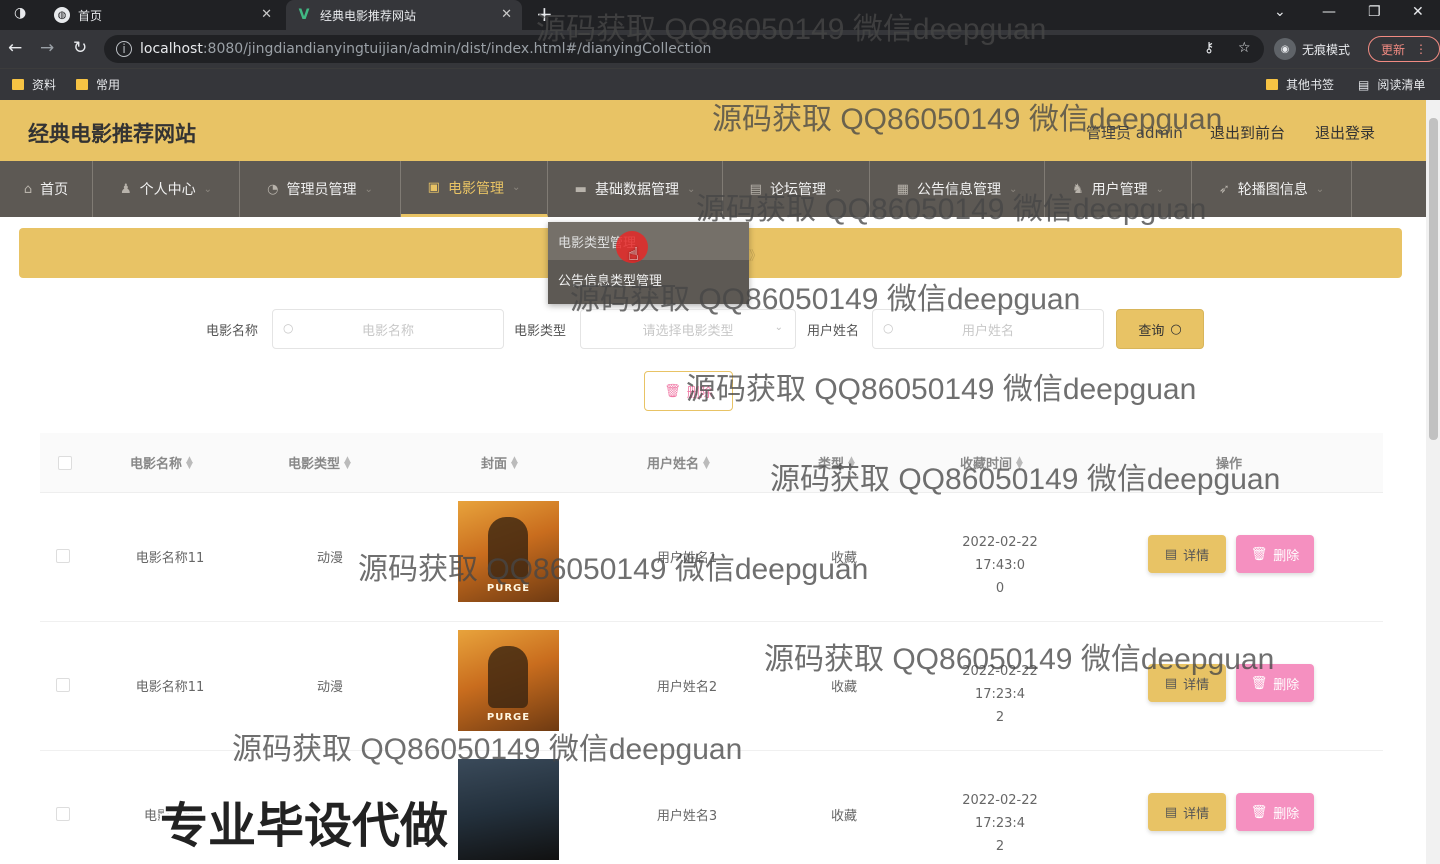 The image size is (1440, 864). Describe the element at coordinates (713, 130) in the screenshot. I see `app-header: 经典电影推荐网站 管理员 admin 退出到前台 退出登录` at that location.